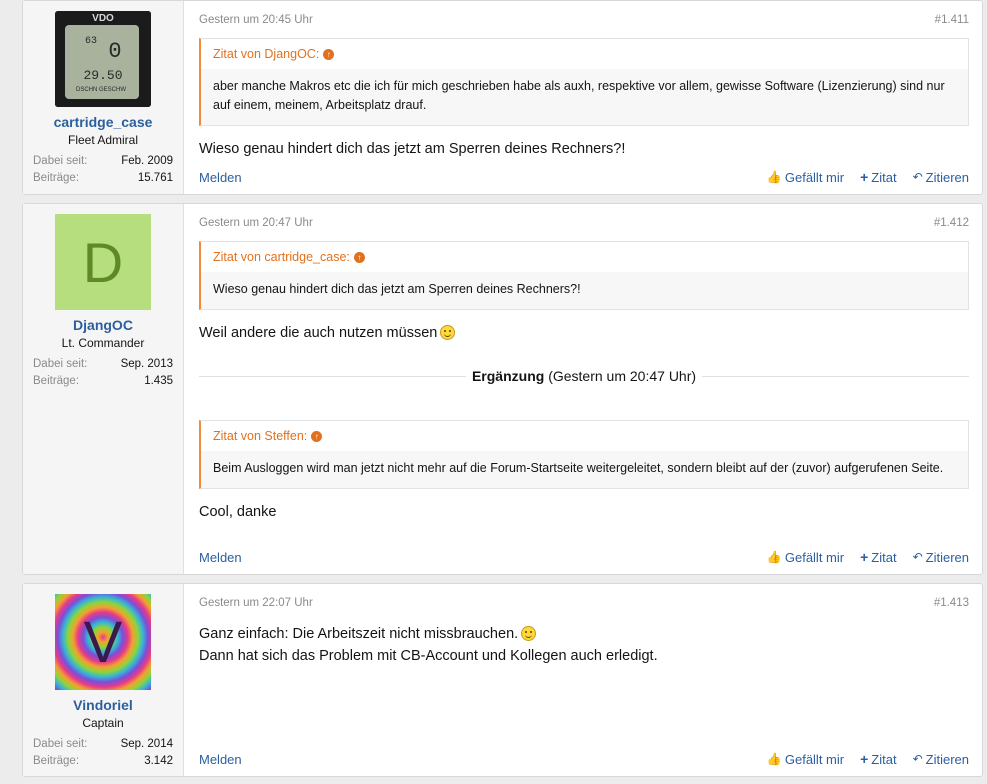 This screenshot has width=987, height=784. I want to click on quote-source-label: Zitat von DjangOC:, so click(266, 54).